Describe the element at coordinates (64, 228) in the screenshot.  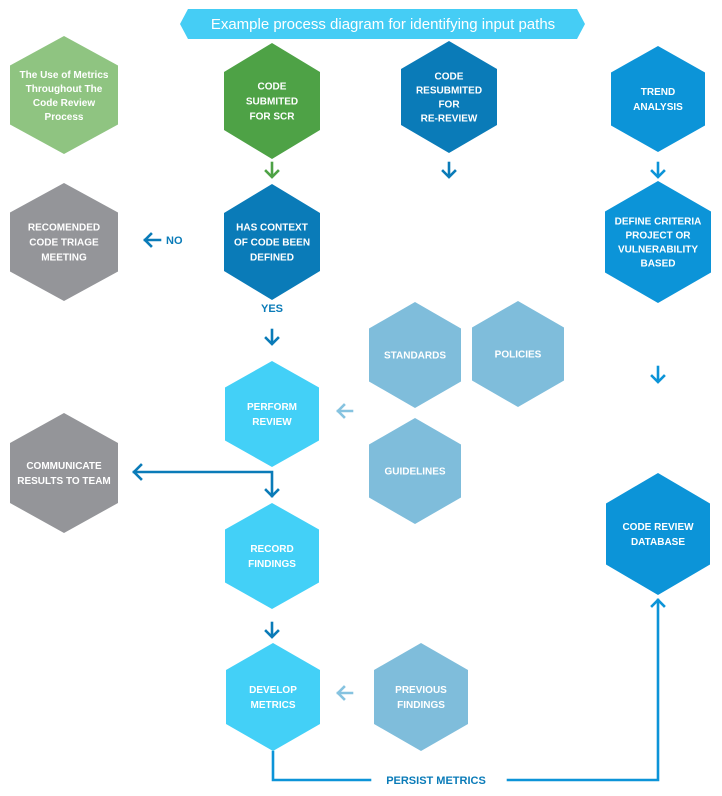
I see `node-label-line: RECOMENDED` at that location.